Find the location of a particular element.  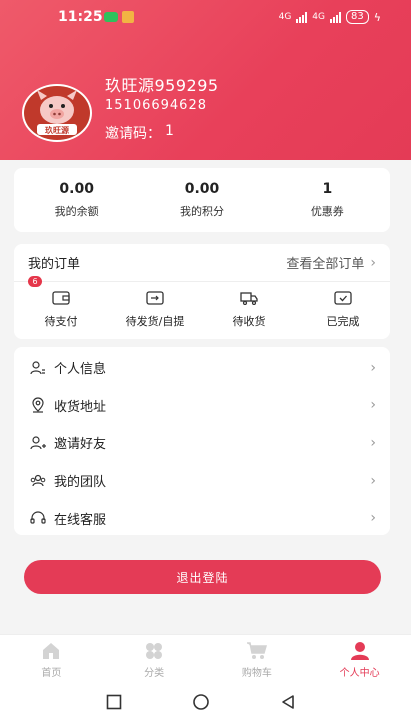

stat-points: 0.00 我的积分 is located at coordinates (201, 200).